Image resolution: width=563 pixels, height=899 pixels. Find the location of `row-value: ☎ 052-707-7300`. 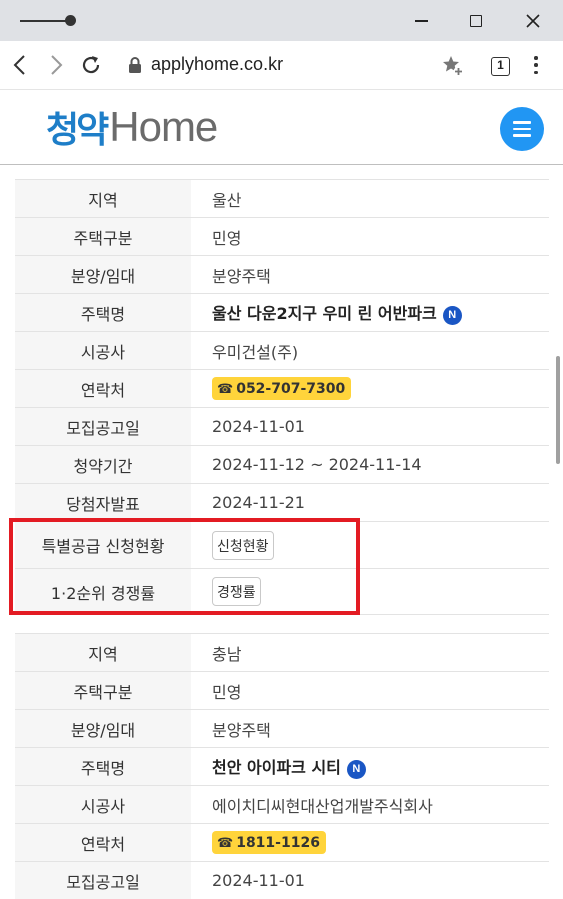

row-value: ☎ 052-707-7300 is located at coordinates (370, 389).